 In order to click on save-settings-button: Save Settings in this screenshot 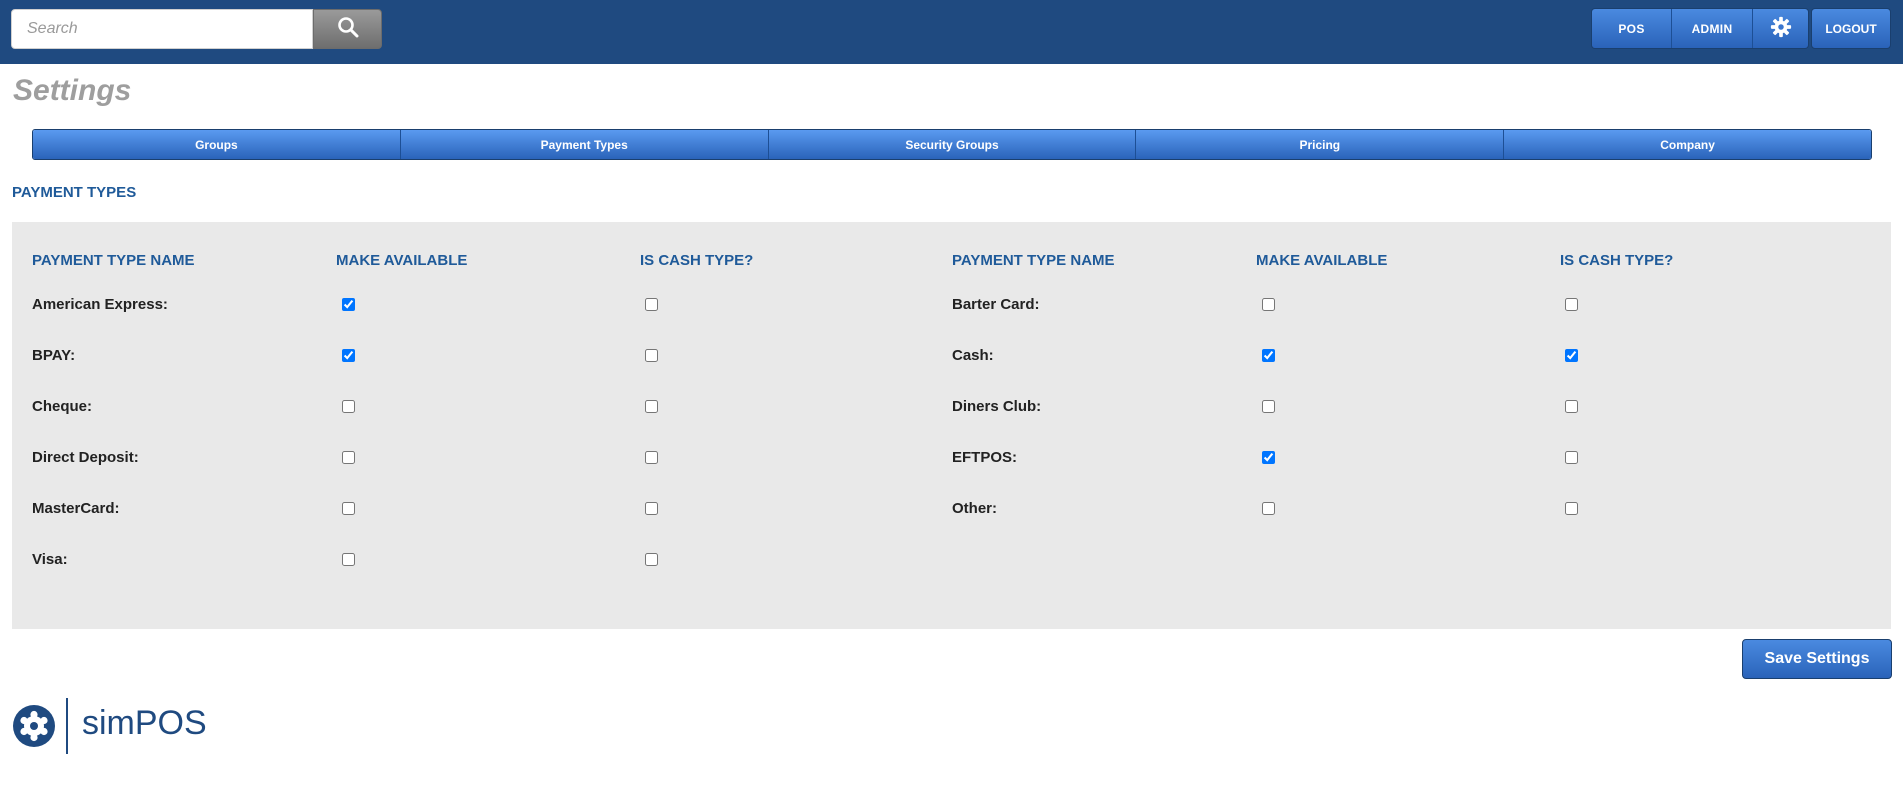, I will do `click(1817, 659)`.